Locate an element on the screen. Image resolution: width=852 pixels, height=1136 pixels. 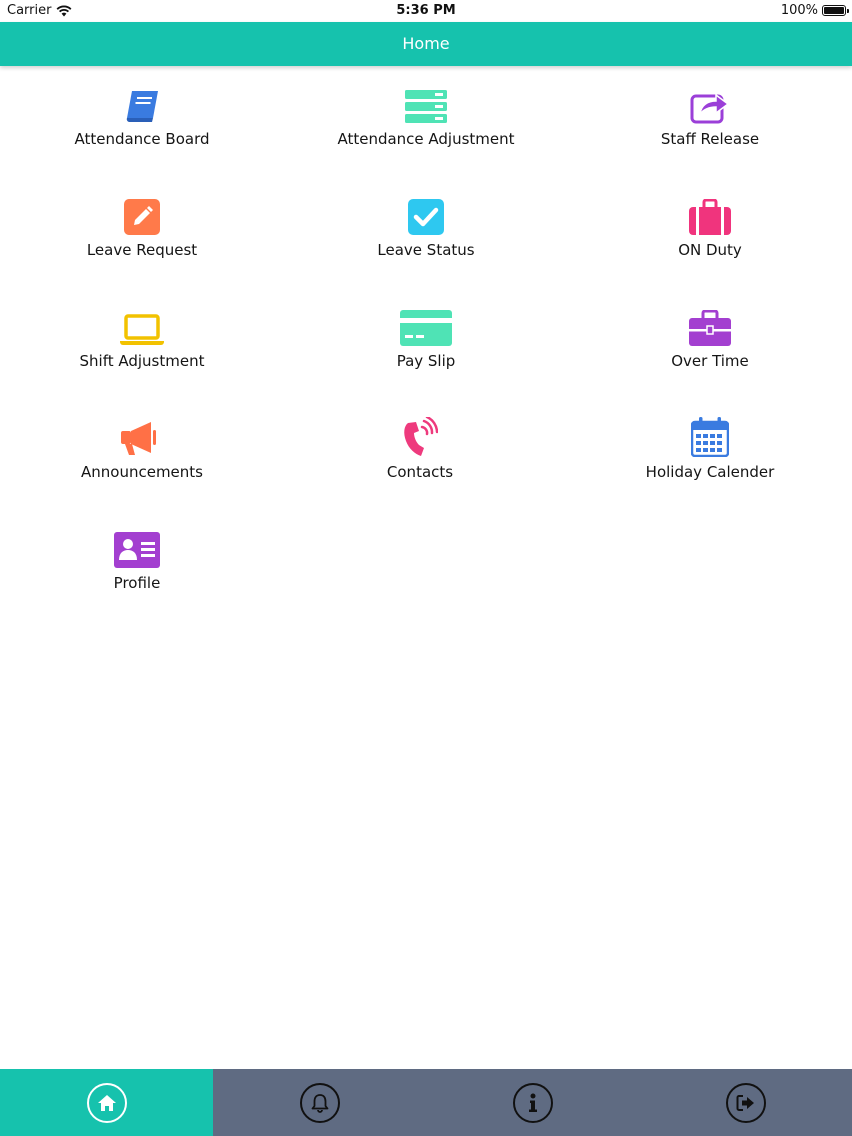
briefcase-icon is located at coordinates (710, 324).